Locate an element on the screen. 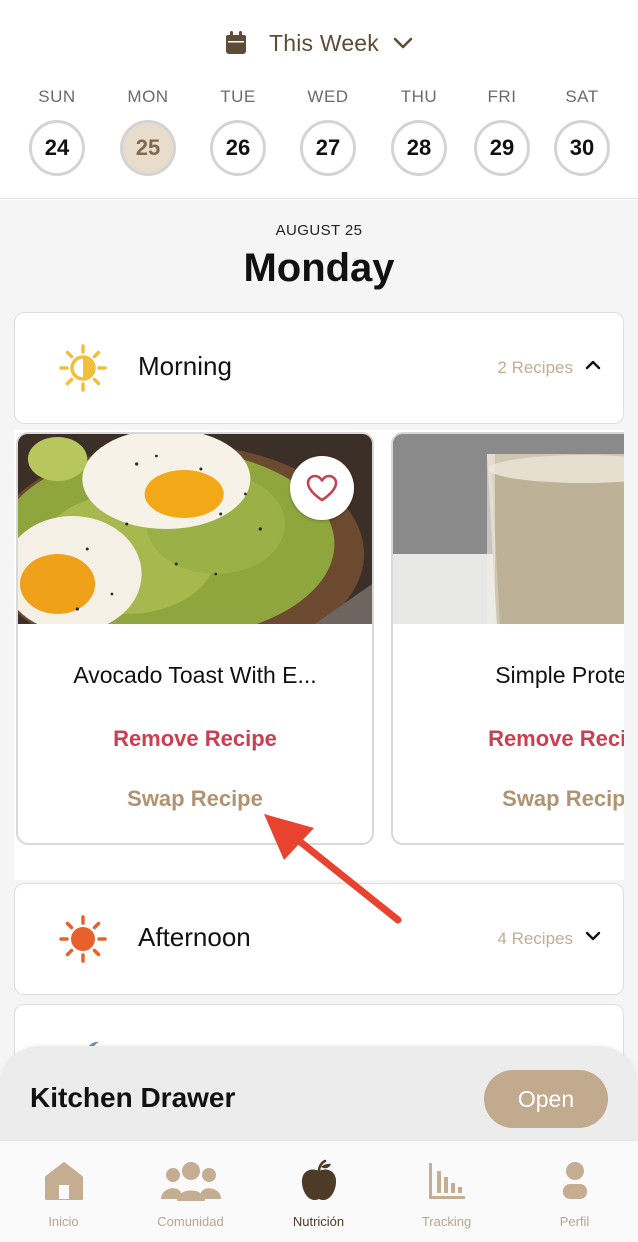  sun-icon is located at coordinates (83, 939).